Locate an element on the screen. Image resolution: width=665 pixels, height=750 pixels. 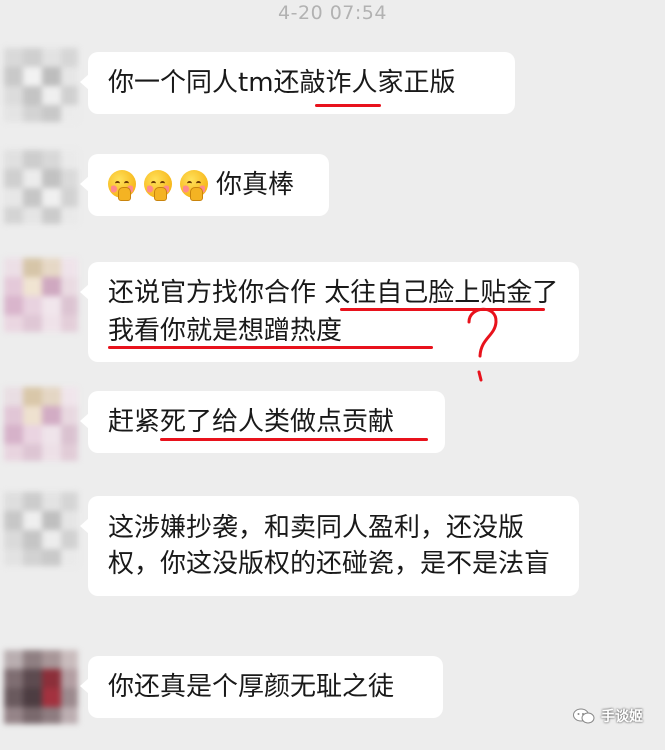
message-text: 赶紧死了给人类做点贡献 is located at coordinates (251, 422).